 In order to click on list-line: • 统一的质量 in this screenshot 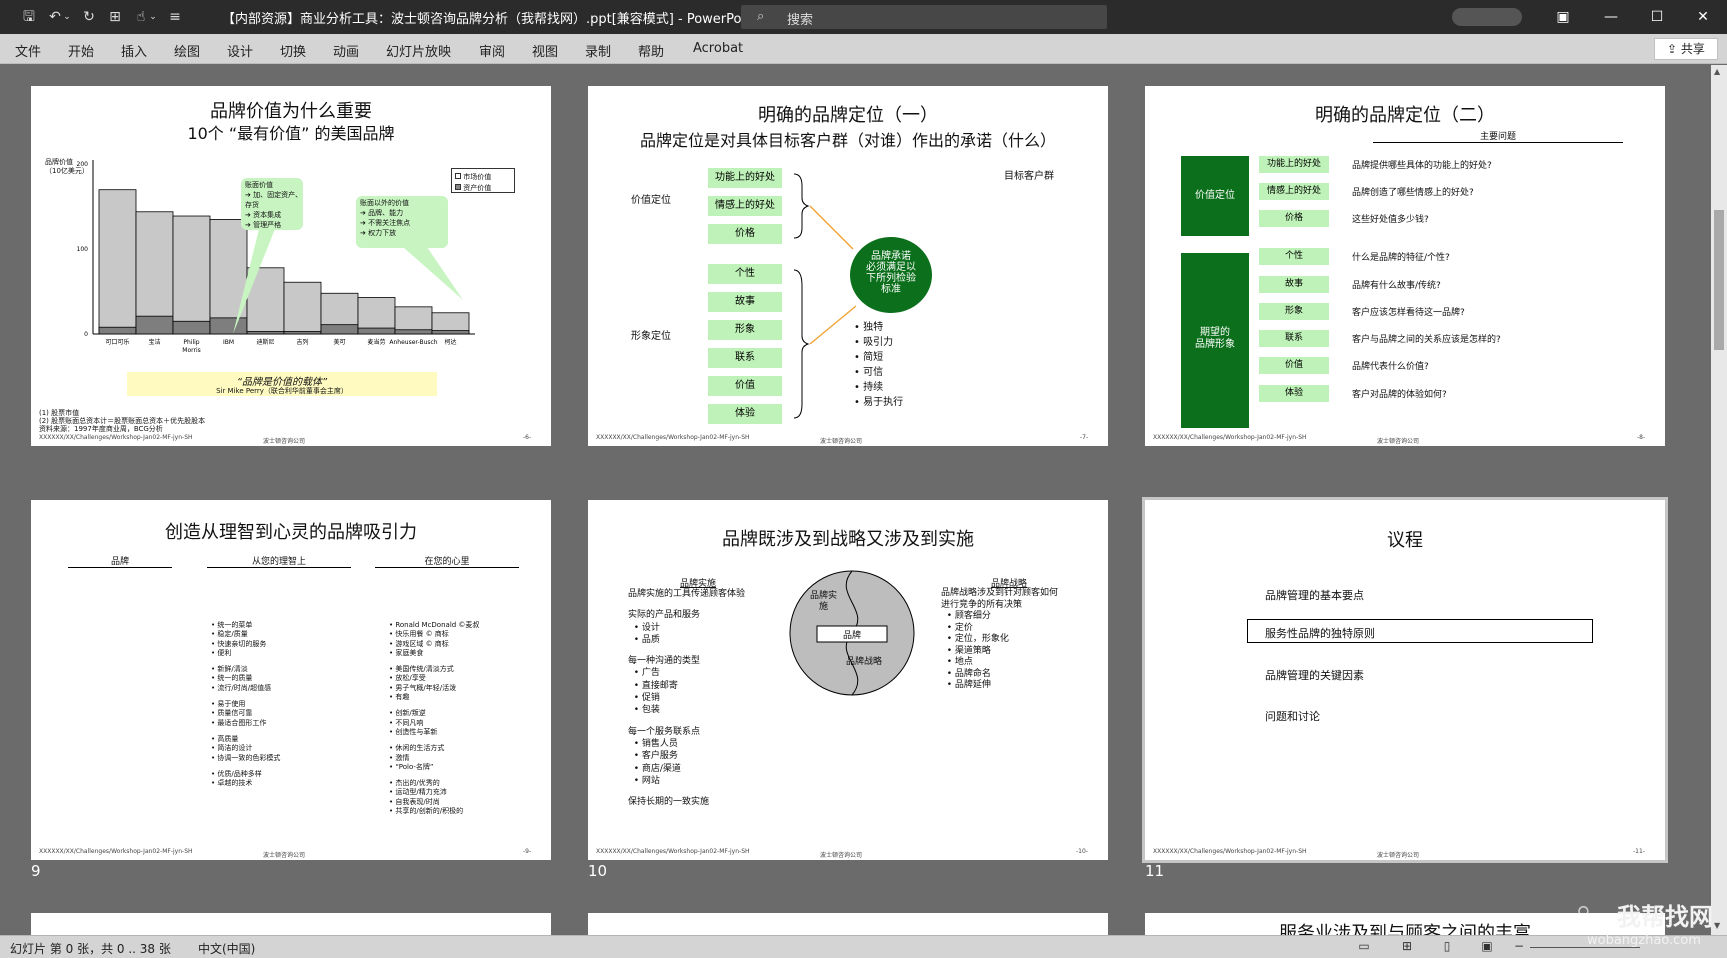, I will do `click(232, 678)`.